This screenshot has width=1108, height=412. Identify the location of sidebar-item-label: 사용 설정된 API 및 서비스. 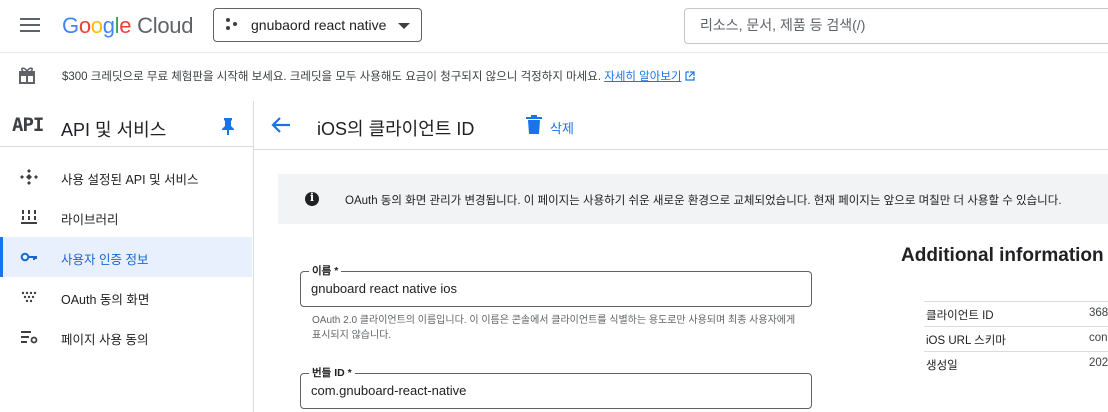
(130, 180).